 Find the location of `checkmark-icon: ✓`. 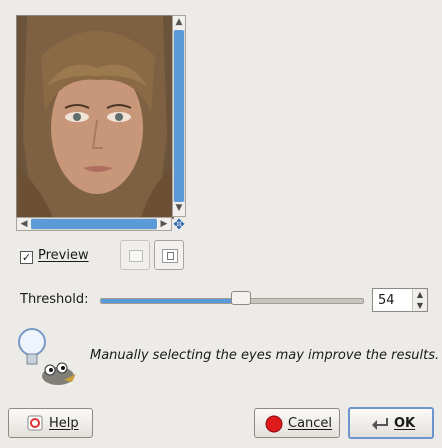

checkmark-icon: ✓ is located at coordinates (26, 257).